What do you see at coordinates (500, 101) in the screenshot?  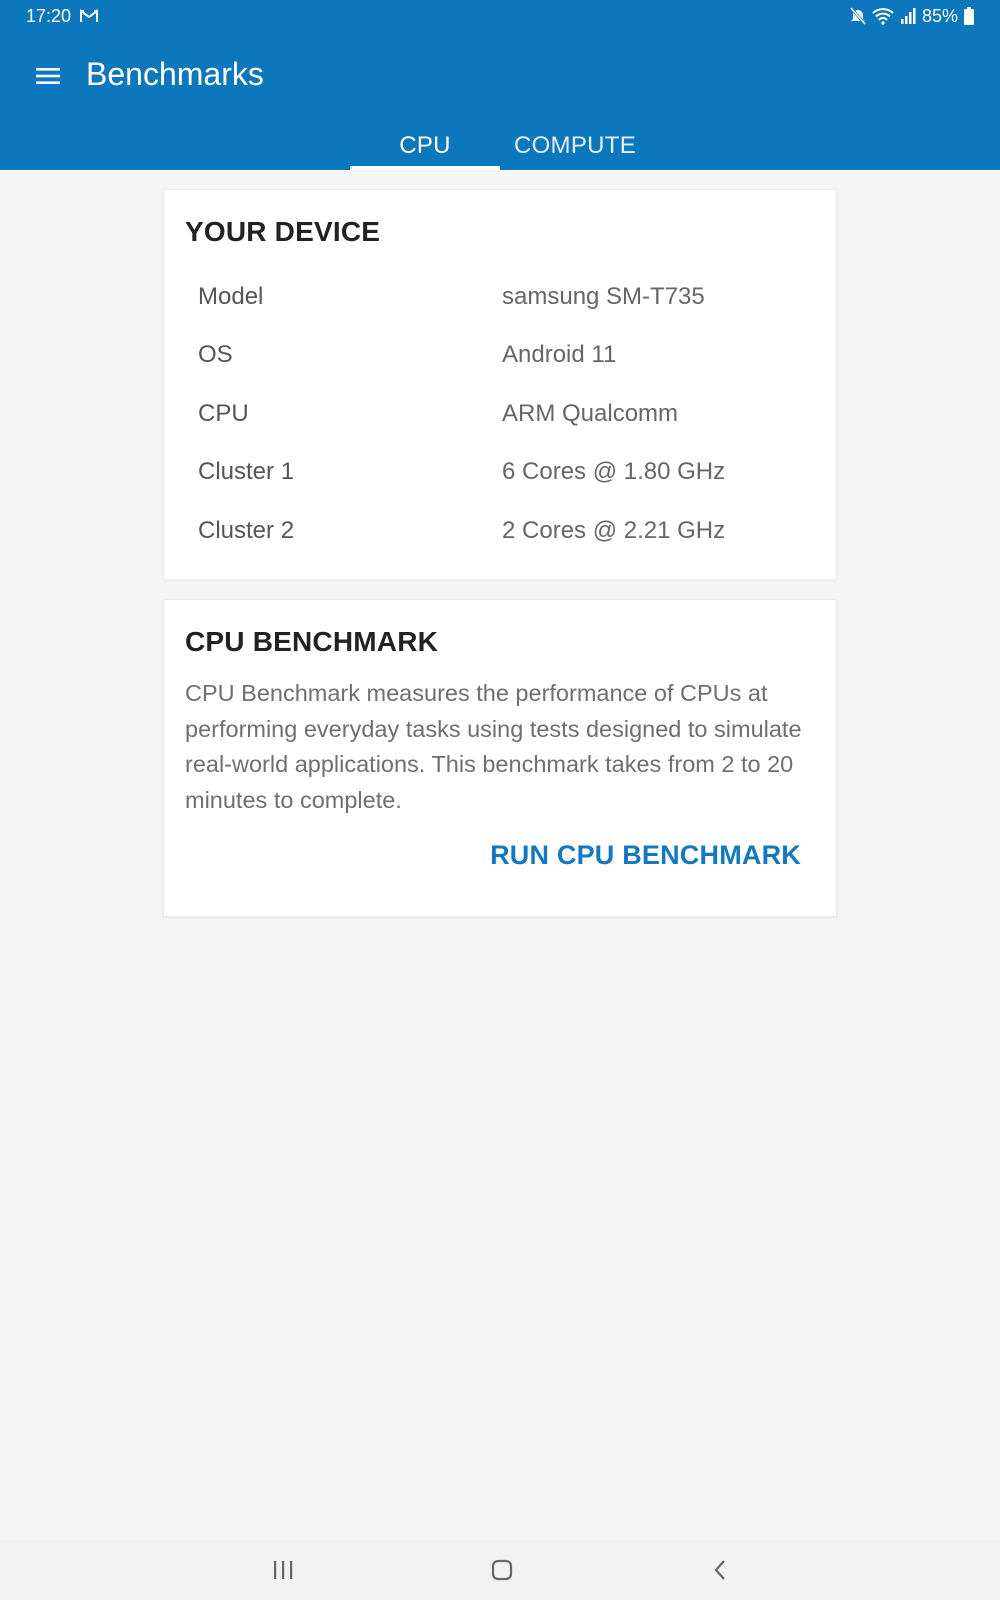 I see `app-bar: Benchmarks CPU COMPUTE` at bounding box center [500, 101].